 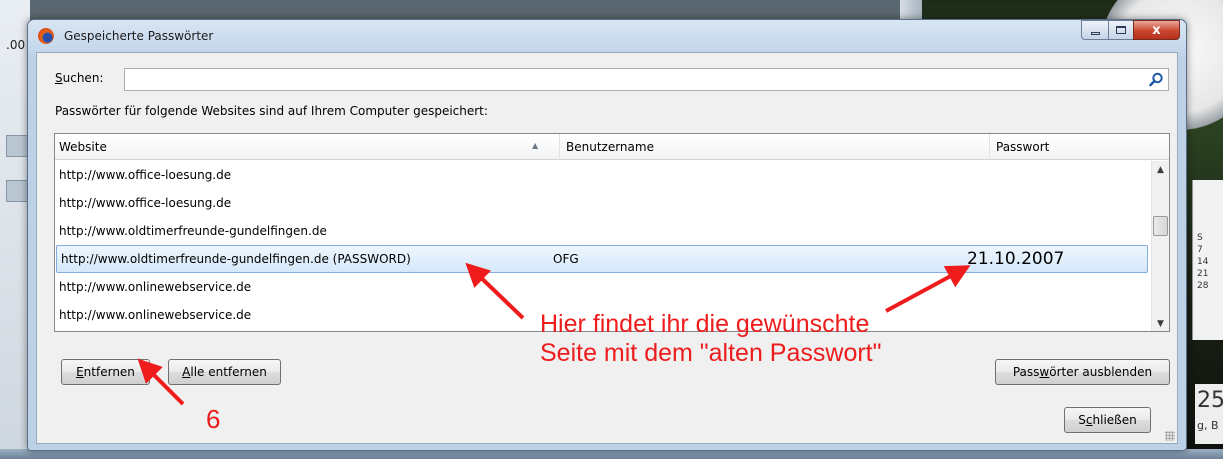 I want to click on window-title: Gespeicherte Passwörter, so click(x=139, y=36).